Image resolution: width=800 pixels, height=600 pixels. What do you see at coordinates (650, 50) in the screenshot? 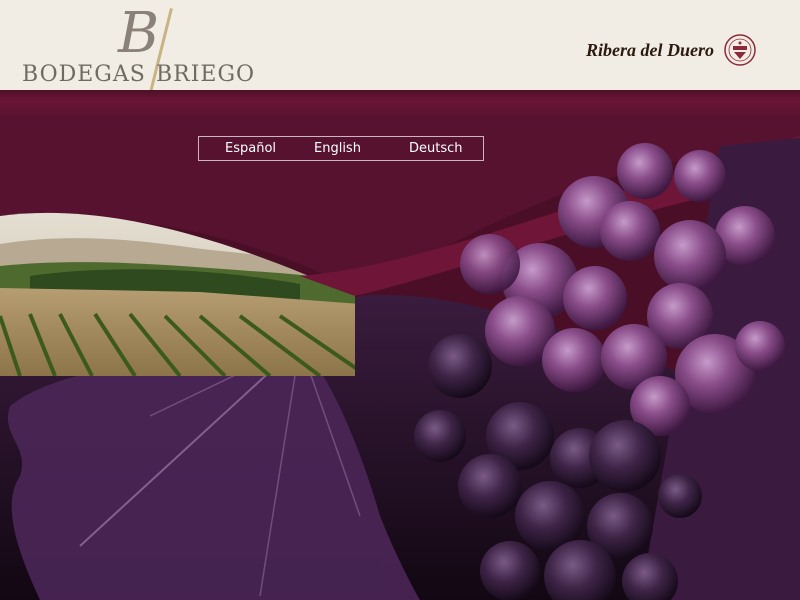
I see `denomination-label: Ribera del Duero` at bounding box center [650, 50].